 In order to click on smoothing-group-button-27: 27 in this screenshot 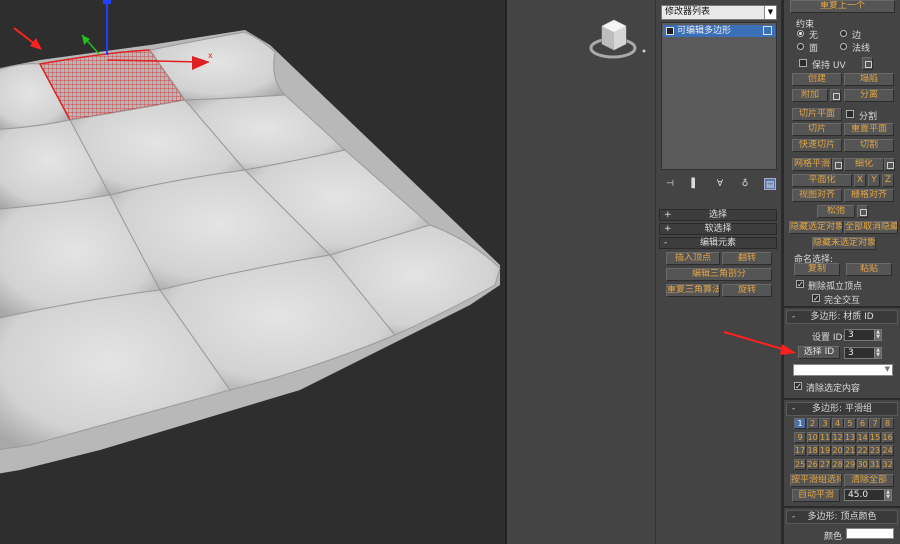, I will do `click(825, 464)`.